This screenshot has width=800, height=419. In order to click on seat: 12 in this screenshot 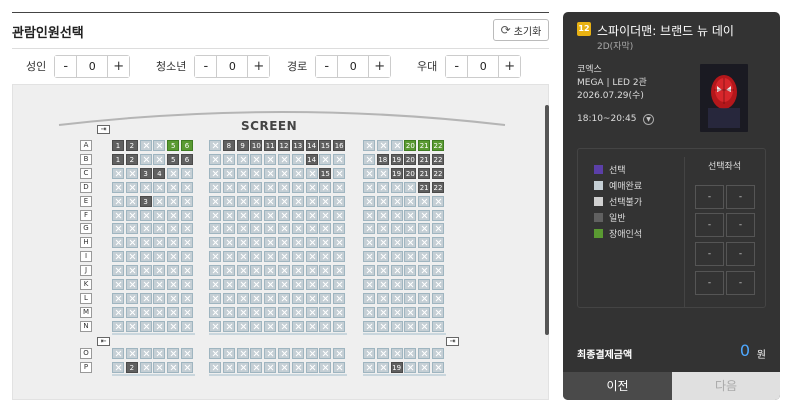, I will do `click(284, 145)`.